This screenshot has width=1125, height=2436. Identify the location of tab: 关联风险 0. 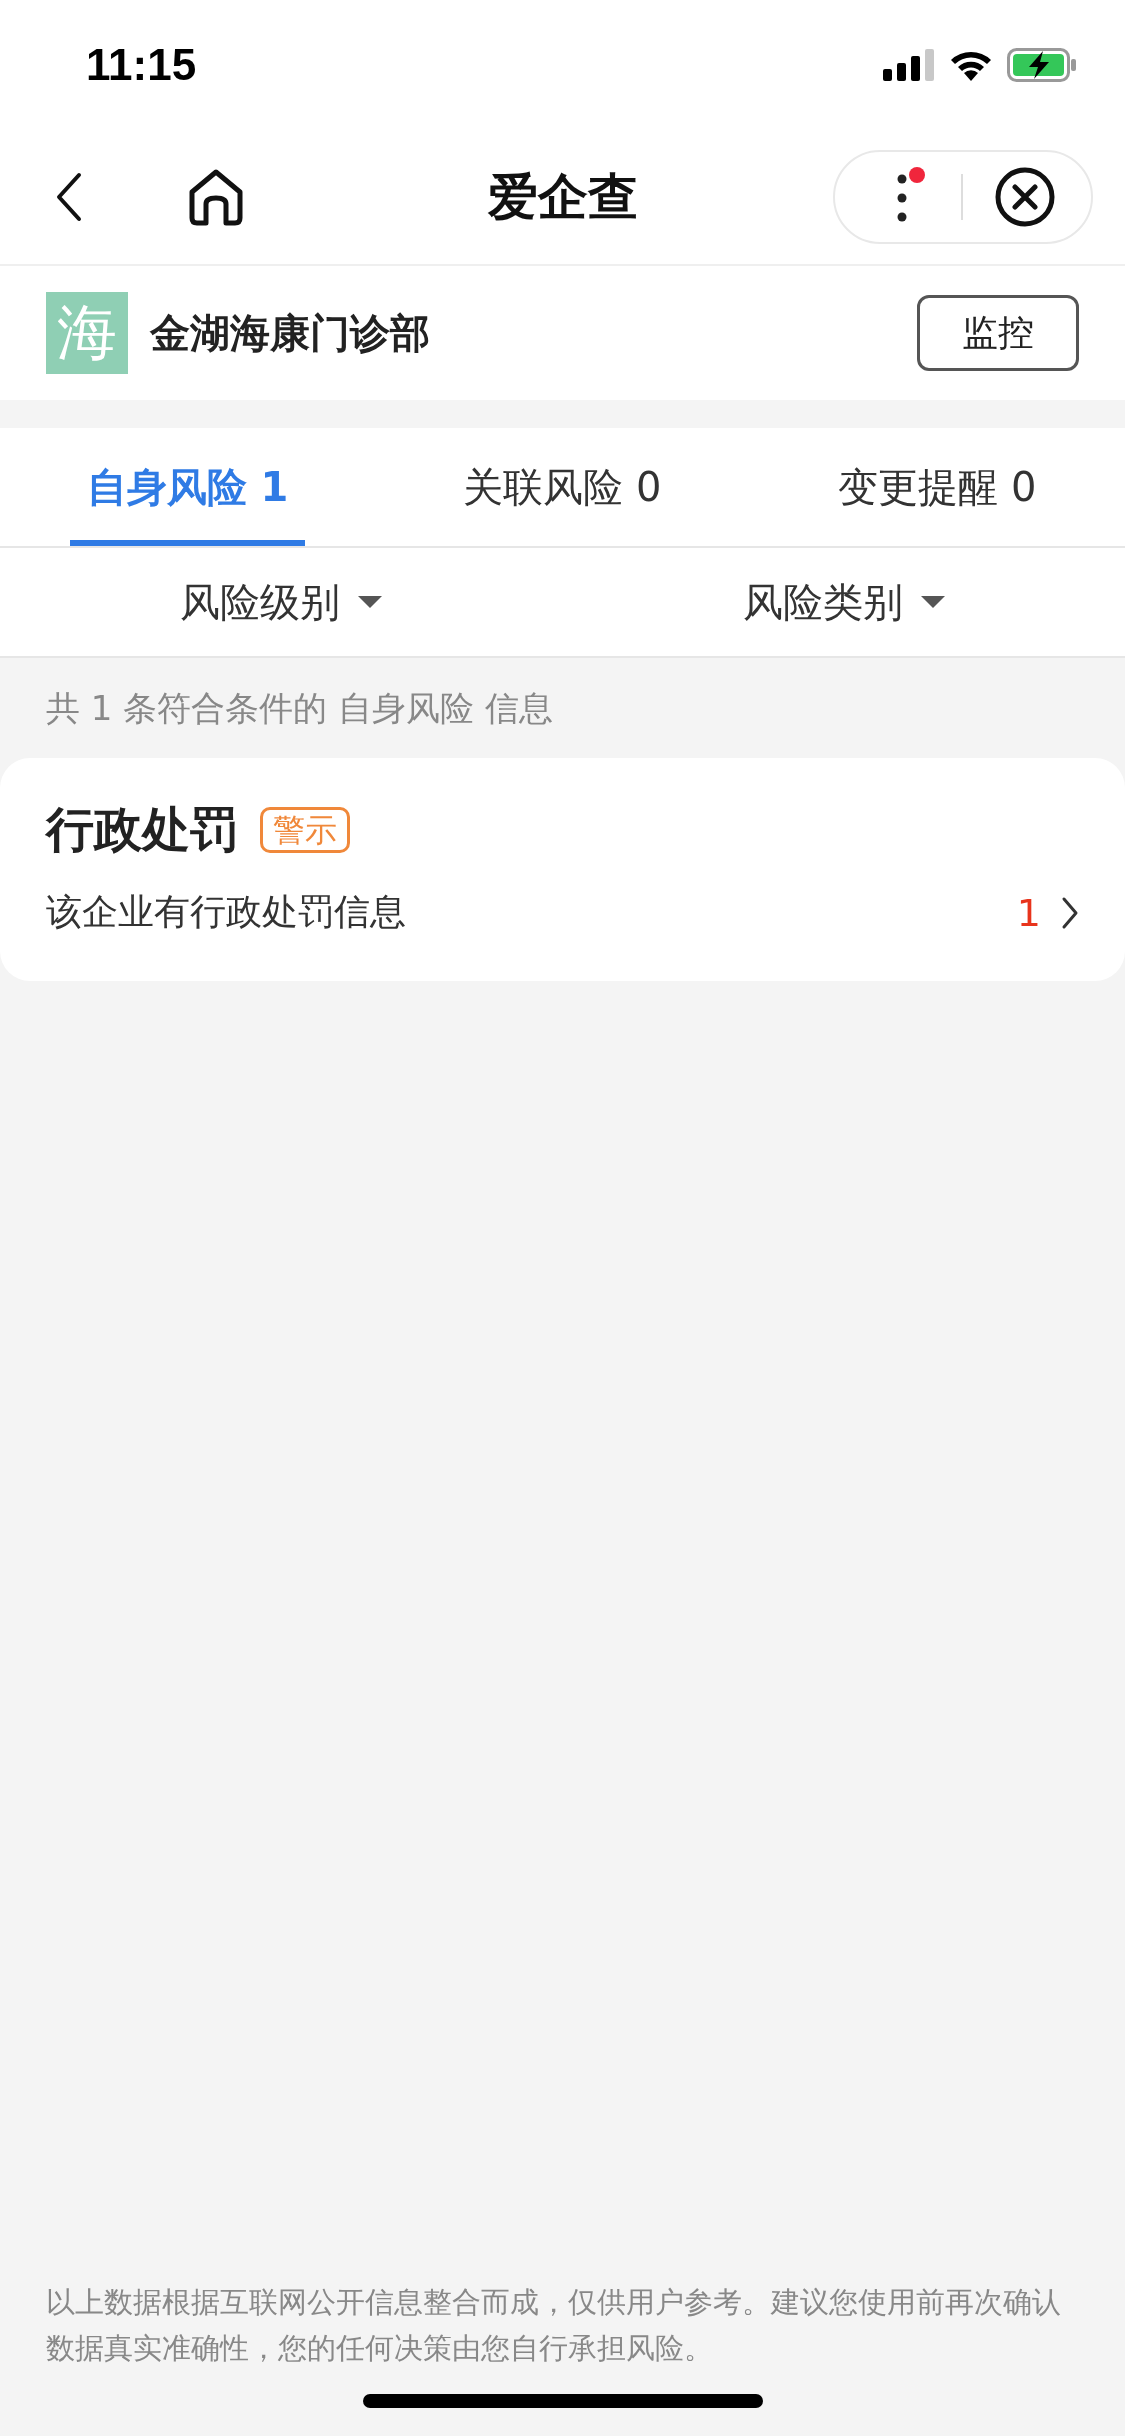
(562, 487).